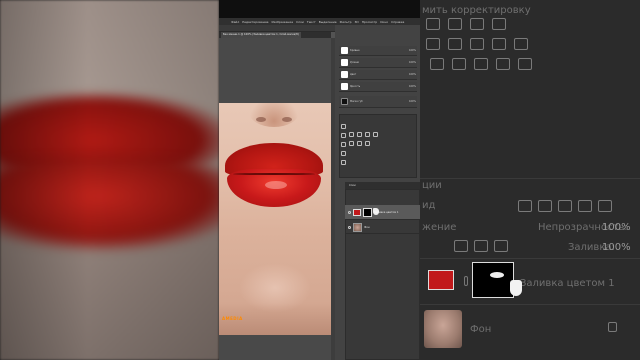 The image size is (640, 360). I want to click on layer-row-background: Фон, so click(382, 227).